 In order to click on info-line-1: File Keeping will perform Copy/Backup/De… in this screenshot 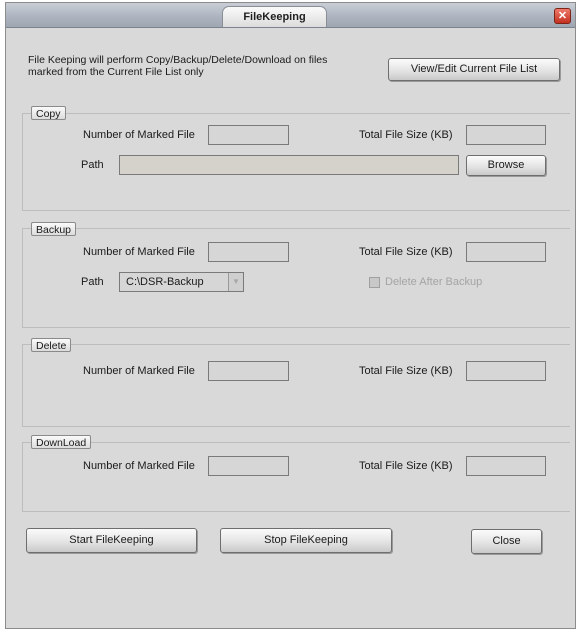, I will do `click(178, 60)`.